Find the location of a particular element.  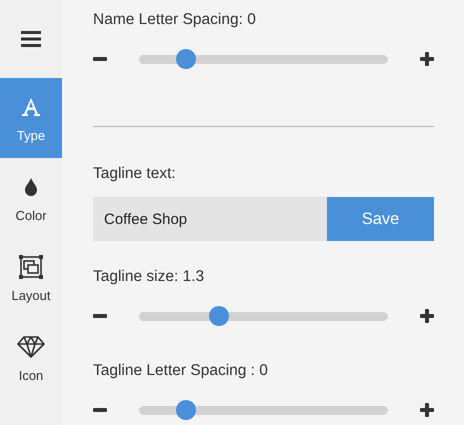

sidebar-tab: Color is located at coordinates (31, 198).